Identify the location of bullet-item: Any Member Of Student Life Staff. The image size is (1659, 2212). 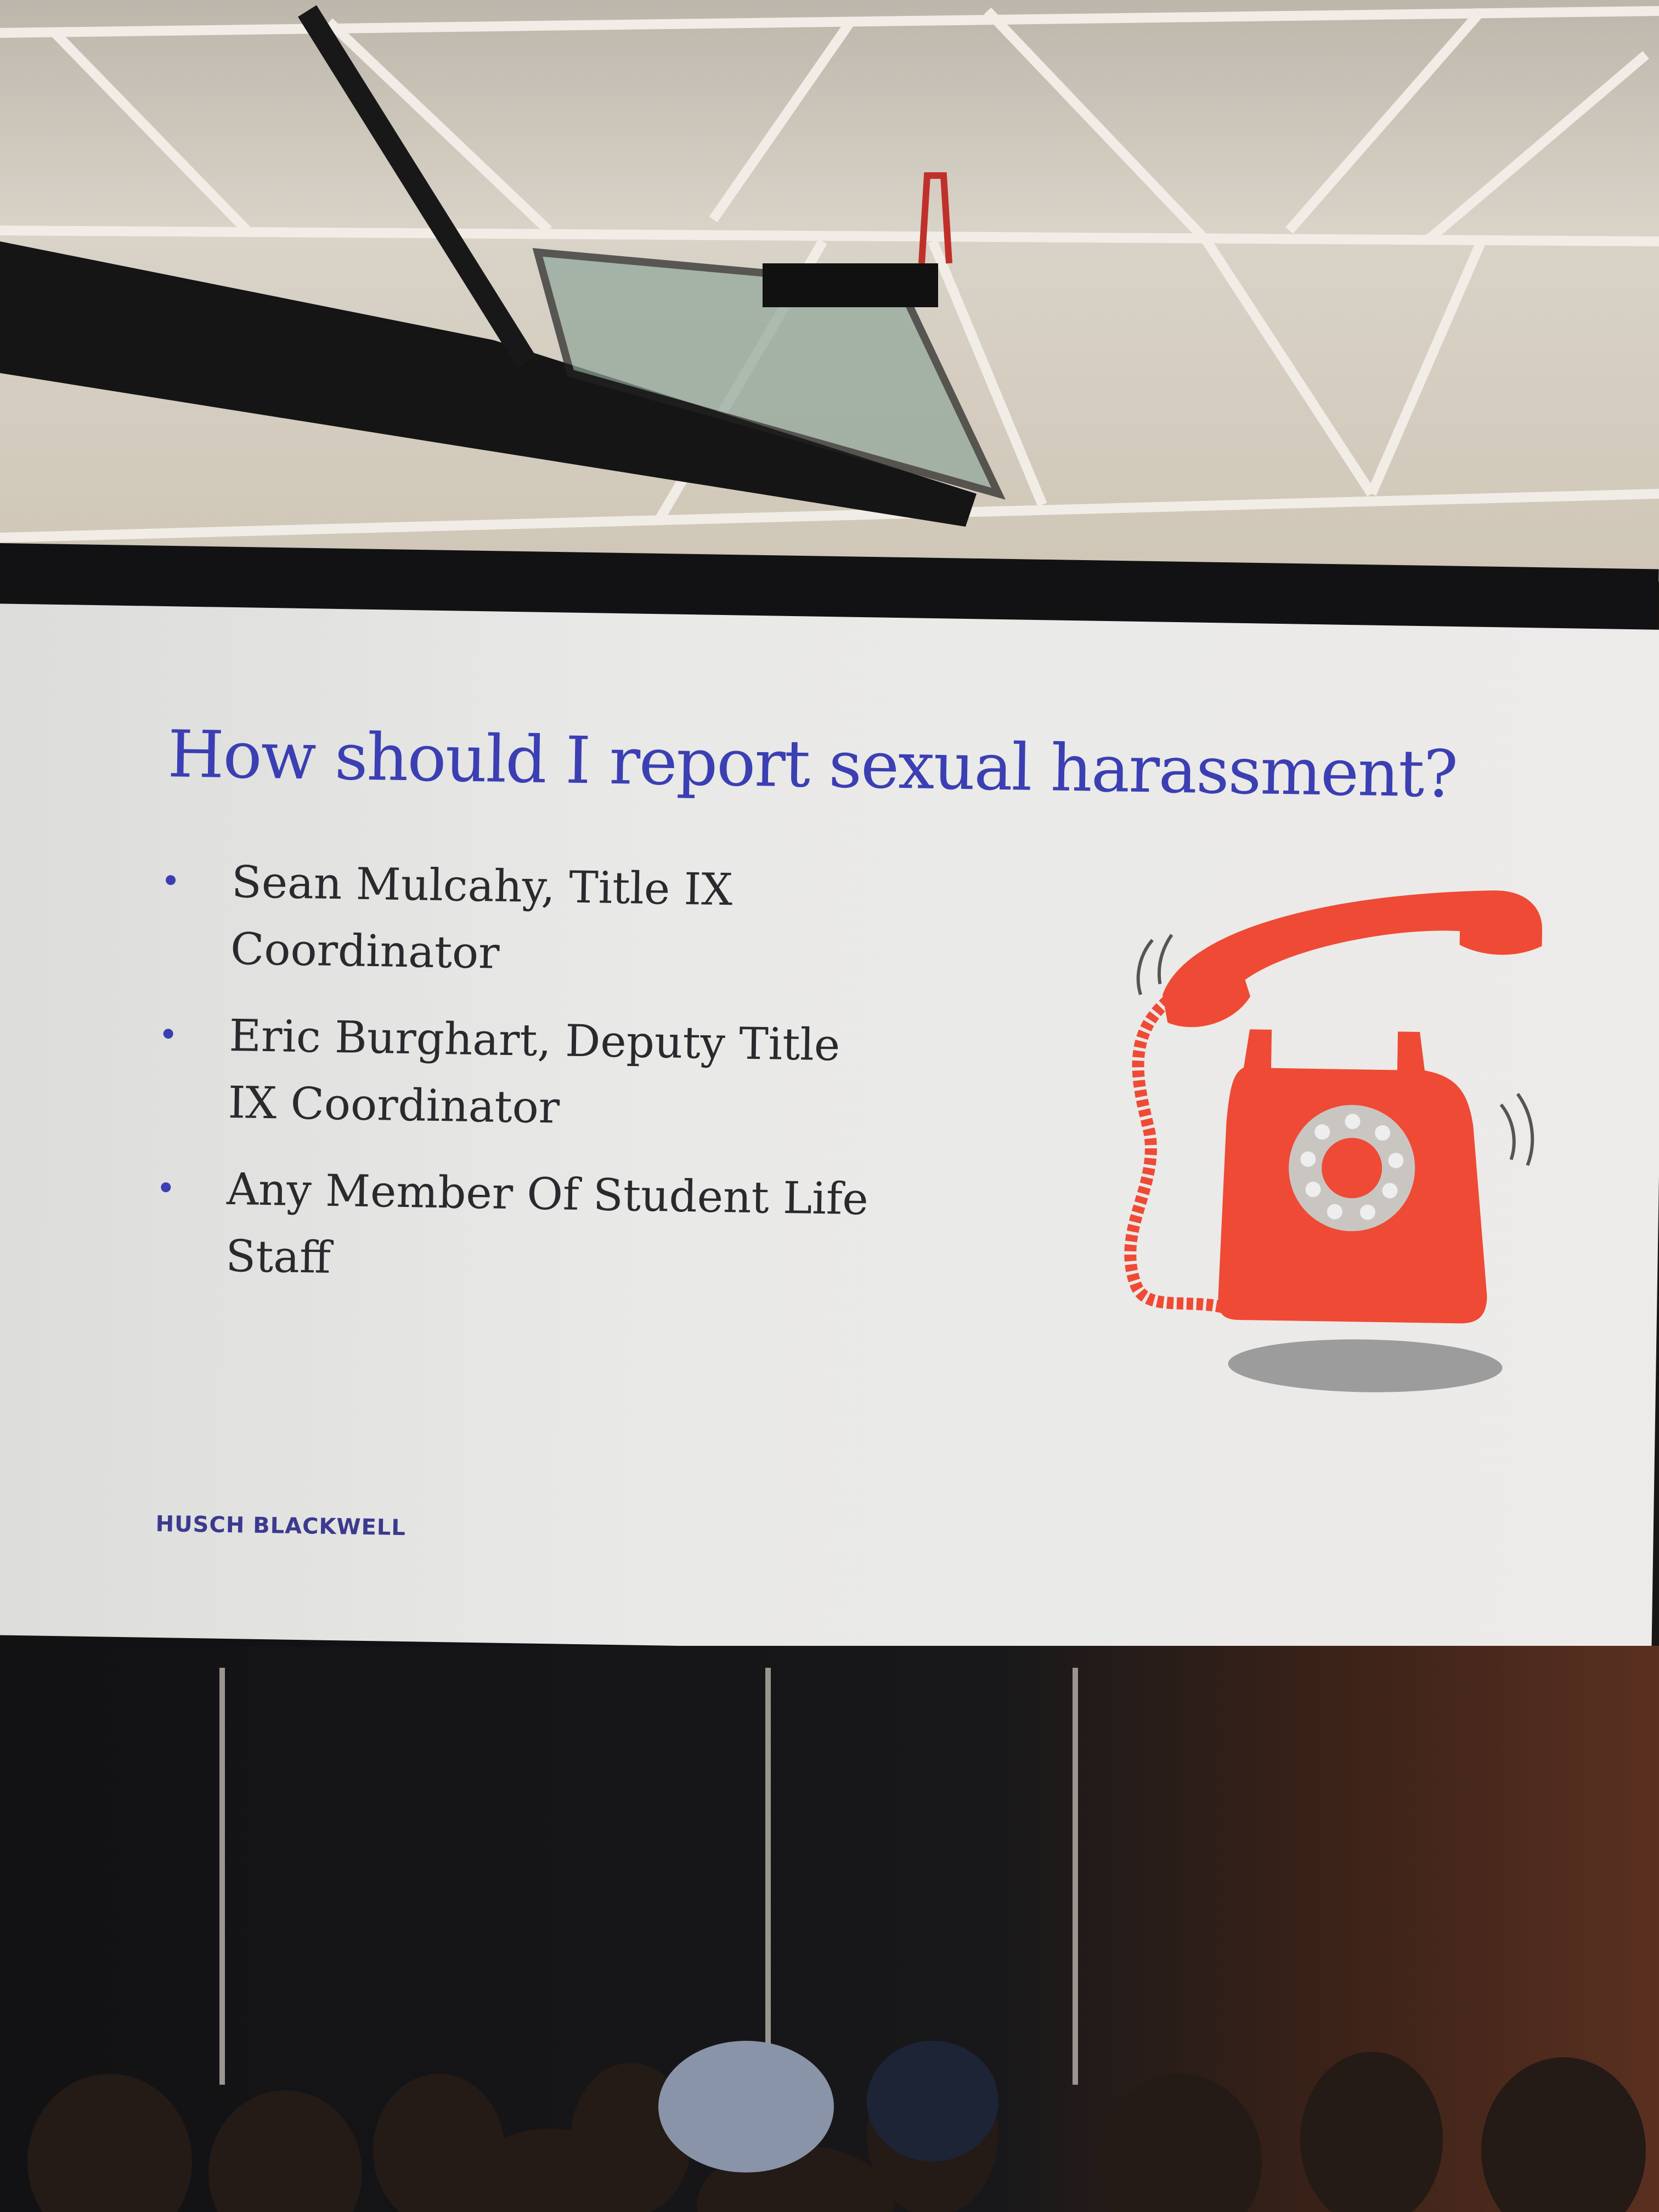
(522, 1228).